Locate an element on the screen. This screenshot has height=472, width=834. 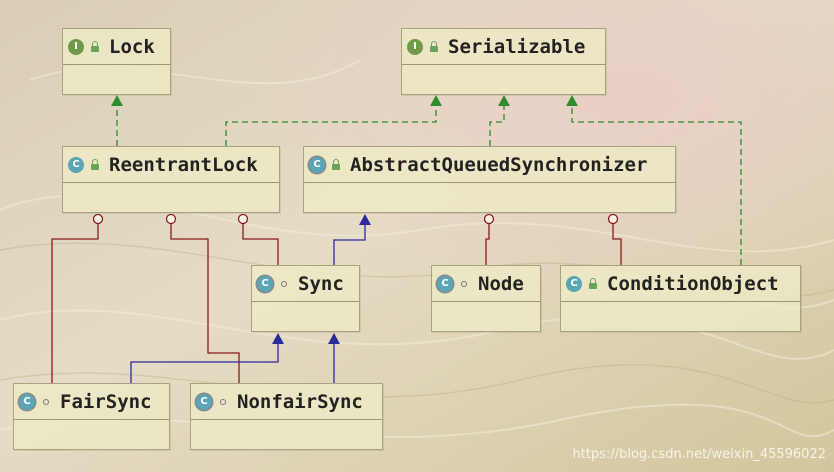
edge-reentrantlock-inner-nonfairsync is located at coordinates (205, 303).